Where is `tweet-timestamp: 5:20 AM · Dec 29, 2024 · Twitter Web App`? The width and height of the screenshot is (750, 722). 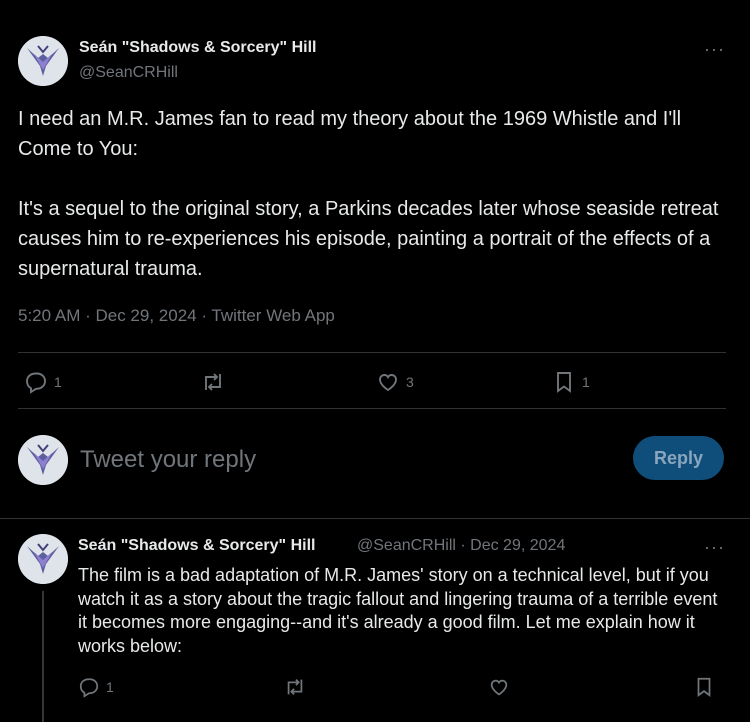 tweet-timestamp: 5:20 AM · Dec 29, 2024 · Twitter Web App is located at coordinates (176, 316).